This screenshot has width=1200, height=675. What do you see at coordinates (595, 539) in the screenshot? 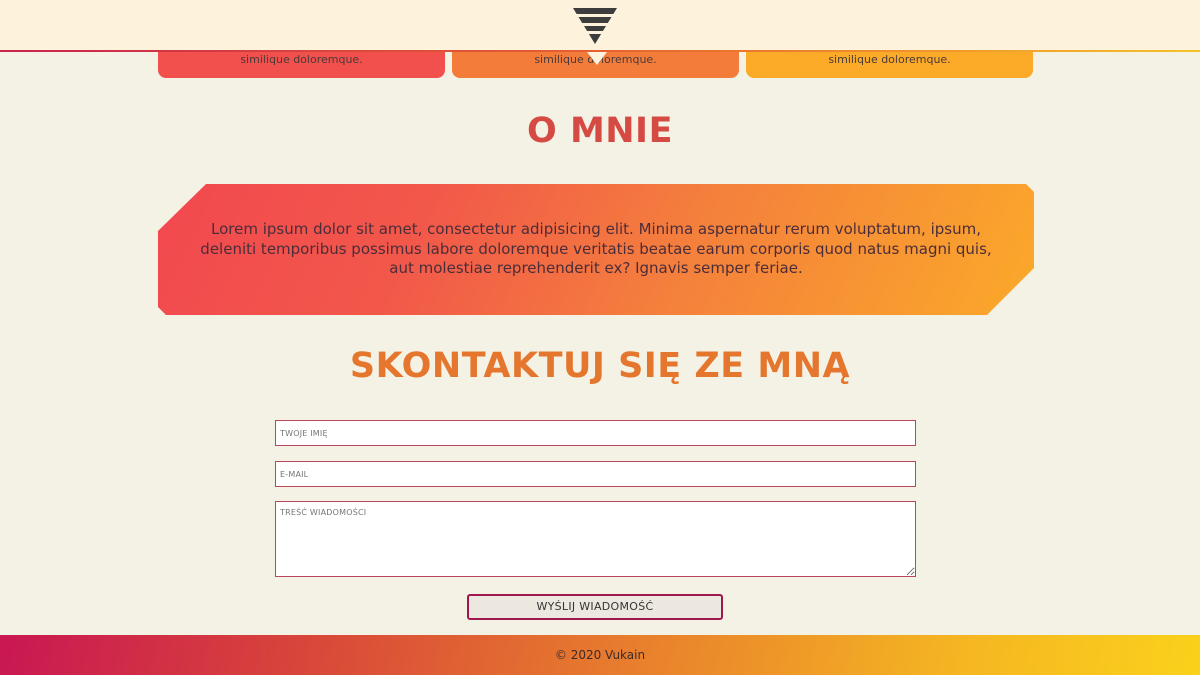
I see `message-textarea` at bounding box center [595, 539].